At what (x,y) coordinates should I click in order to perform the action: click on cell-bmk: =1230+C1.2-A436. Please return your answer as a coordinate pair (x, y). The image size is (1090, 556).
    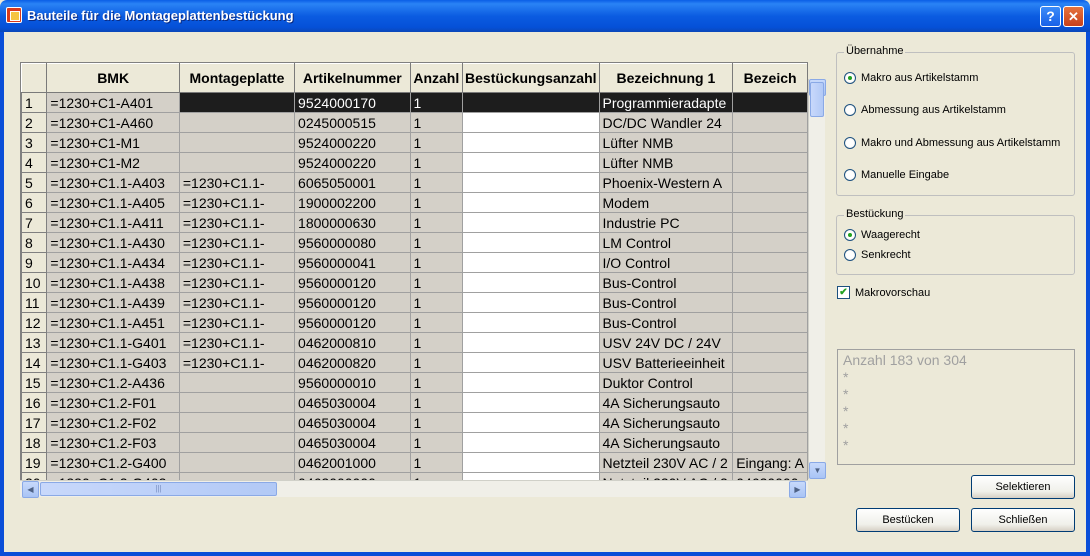
    Looking at the image, I should click on (113, 382).